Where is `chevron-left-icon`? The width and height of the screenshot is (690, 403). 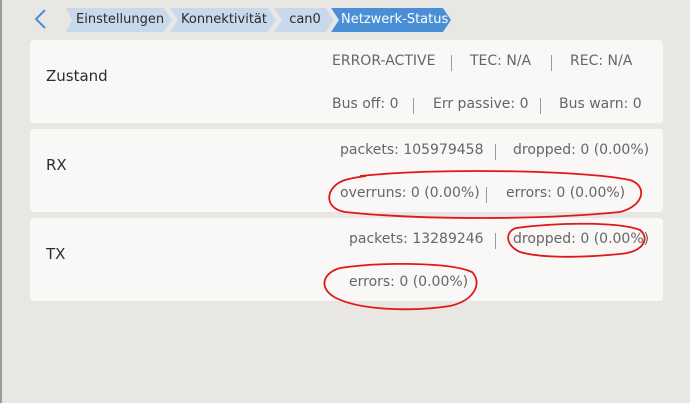
chevron-left-icon is located at coordinates (40, 19).